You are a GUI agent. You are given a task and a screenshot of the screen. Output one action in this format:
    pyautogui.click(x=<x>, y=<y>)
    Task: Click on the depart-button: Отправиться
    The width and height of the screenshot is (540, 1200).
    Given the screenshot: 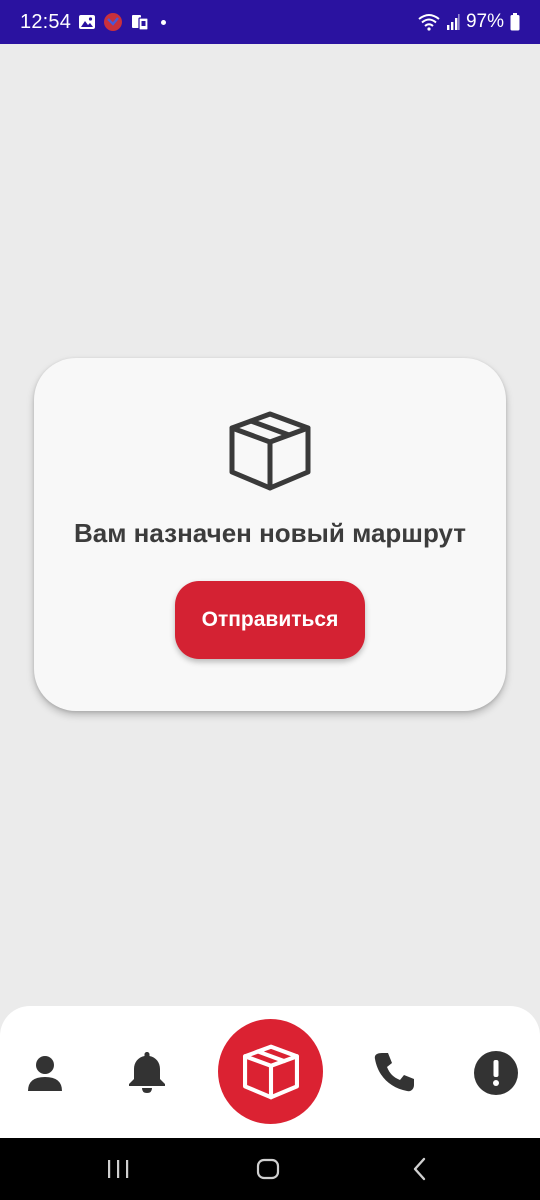 What is the action you would take?
    pyautogui.click(x=270, y=620)
    